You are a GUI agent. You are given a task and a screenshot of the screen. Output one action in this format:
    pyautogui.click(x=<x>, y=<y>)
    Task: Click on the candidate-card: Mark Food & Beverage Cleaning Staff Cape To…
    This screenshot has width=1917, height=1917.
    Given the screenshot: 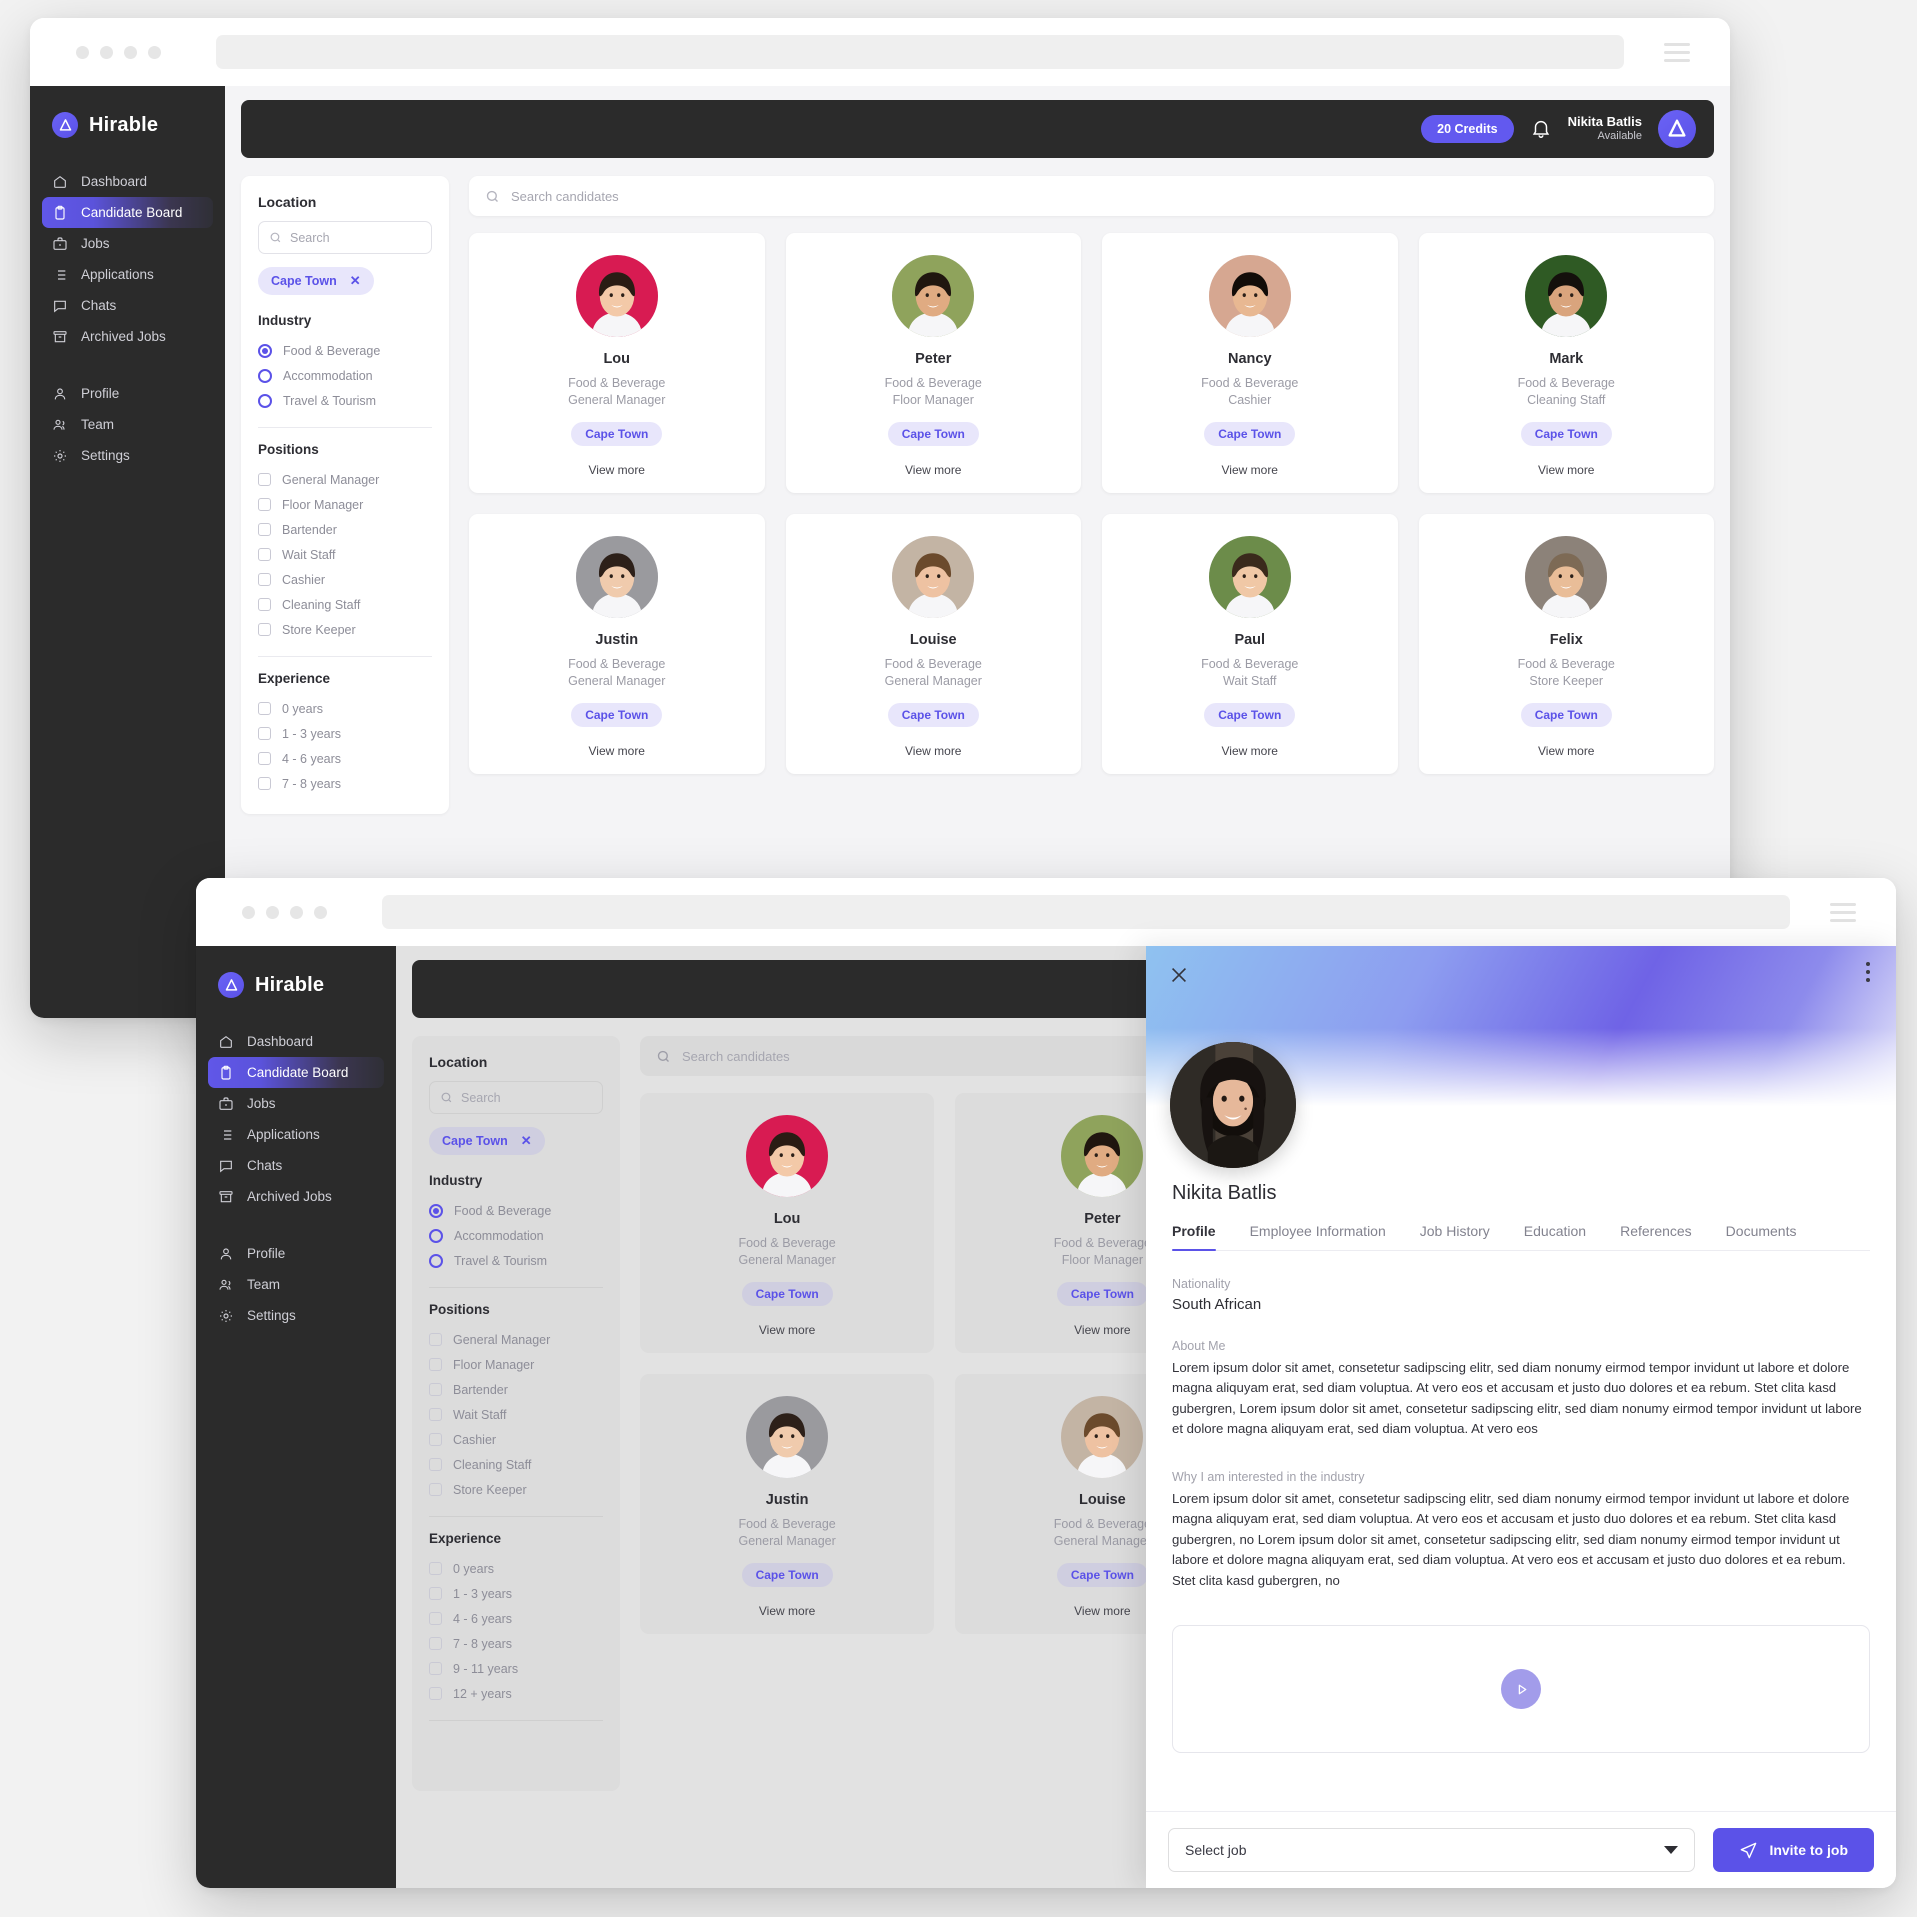 What is the action you would take?
    pyautogui.click(x=1566, y=363)
    